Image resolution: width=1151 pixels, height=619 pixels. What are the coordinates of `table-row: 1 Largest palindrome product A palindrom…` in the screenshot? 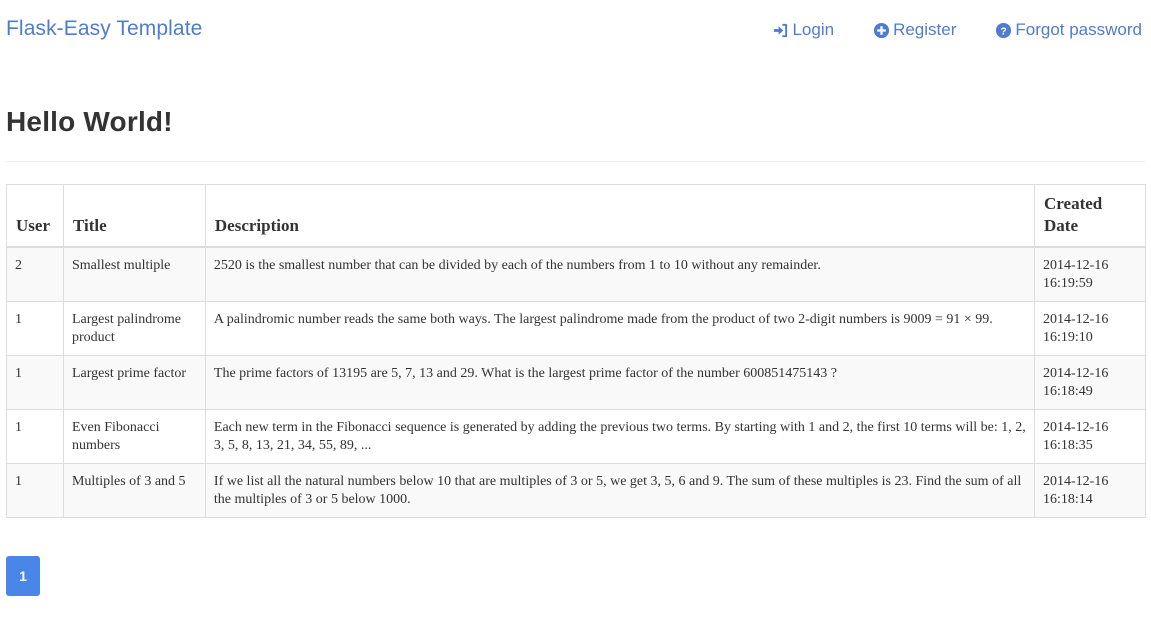 It's located at (576, 328).